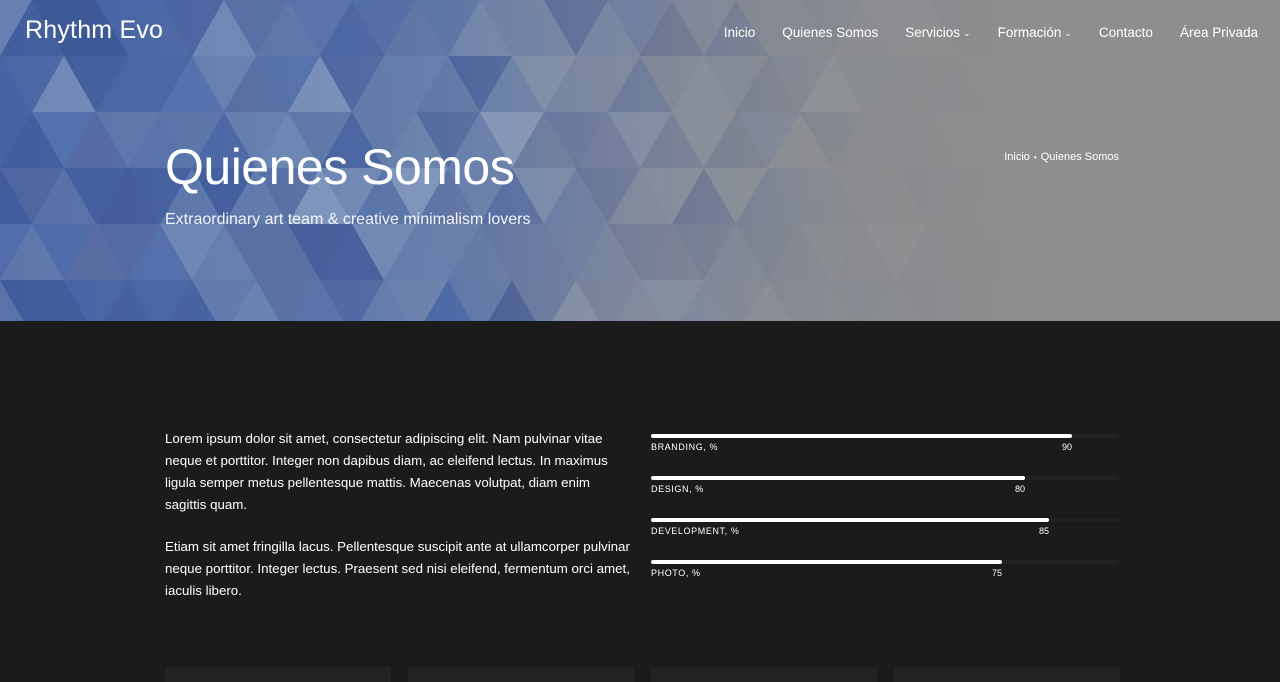 This screenshot has width=1280, height=682. What do you see at coordinates (885, 581) in the screenshot?
I see `skill-bar: PHOTO, % 75` at bounding box center [885, 581].